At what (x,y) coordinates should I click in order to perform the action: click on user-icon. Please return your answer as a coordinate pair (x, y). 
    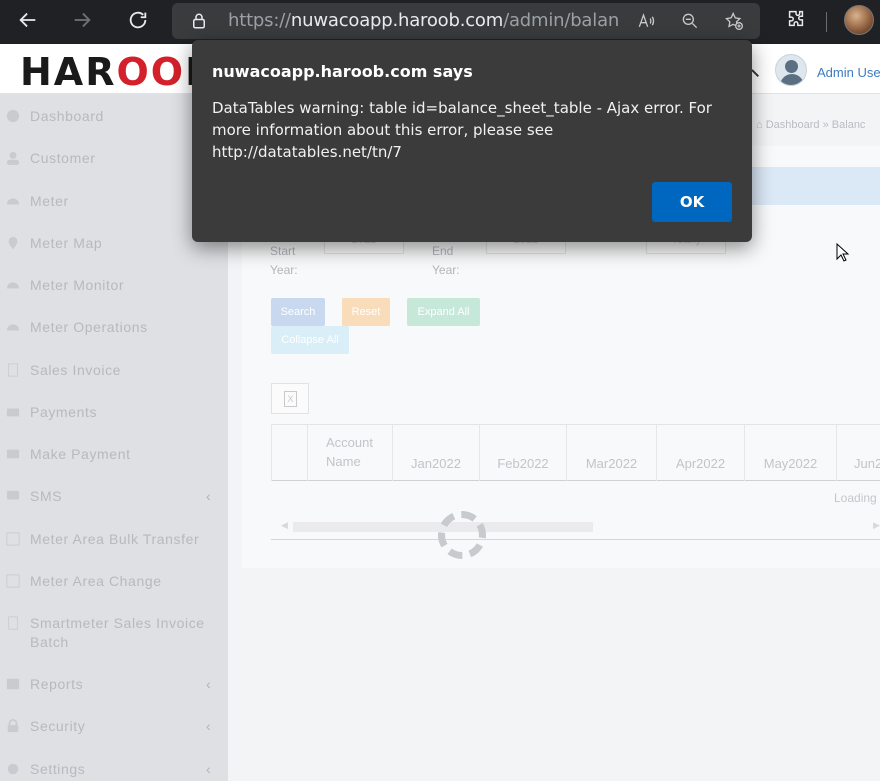
    Looking at the image, I should click on (13, 158).